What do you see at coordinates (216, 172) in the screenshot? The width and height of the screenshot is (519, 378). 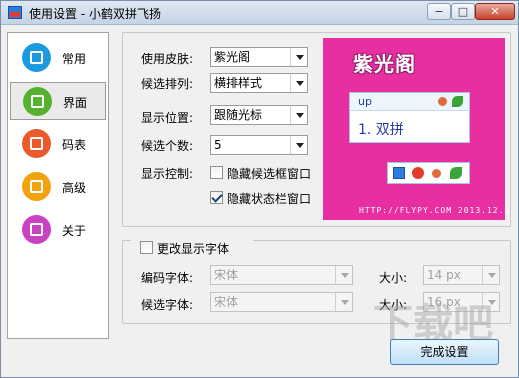 I see `hide-candidate-checkbox` at bounding box center [216, 172].